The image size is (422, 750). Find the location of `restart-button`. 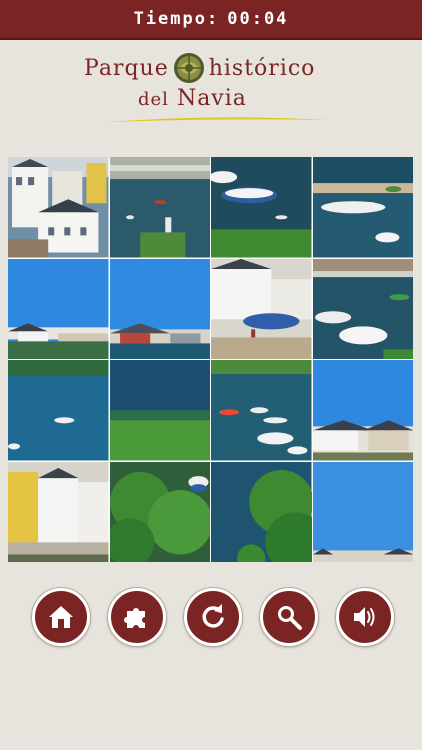

restart-button is located at coordinates (213, 617).